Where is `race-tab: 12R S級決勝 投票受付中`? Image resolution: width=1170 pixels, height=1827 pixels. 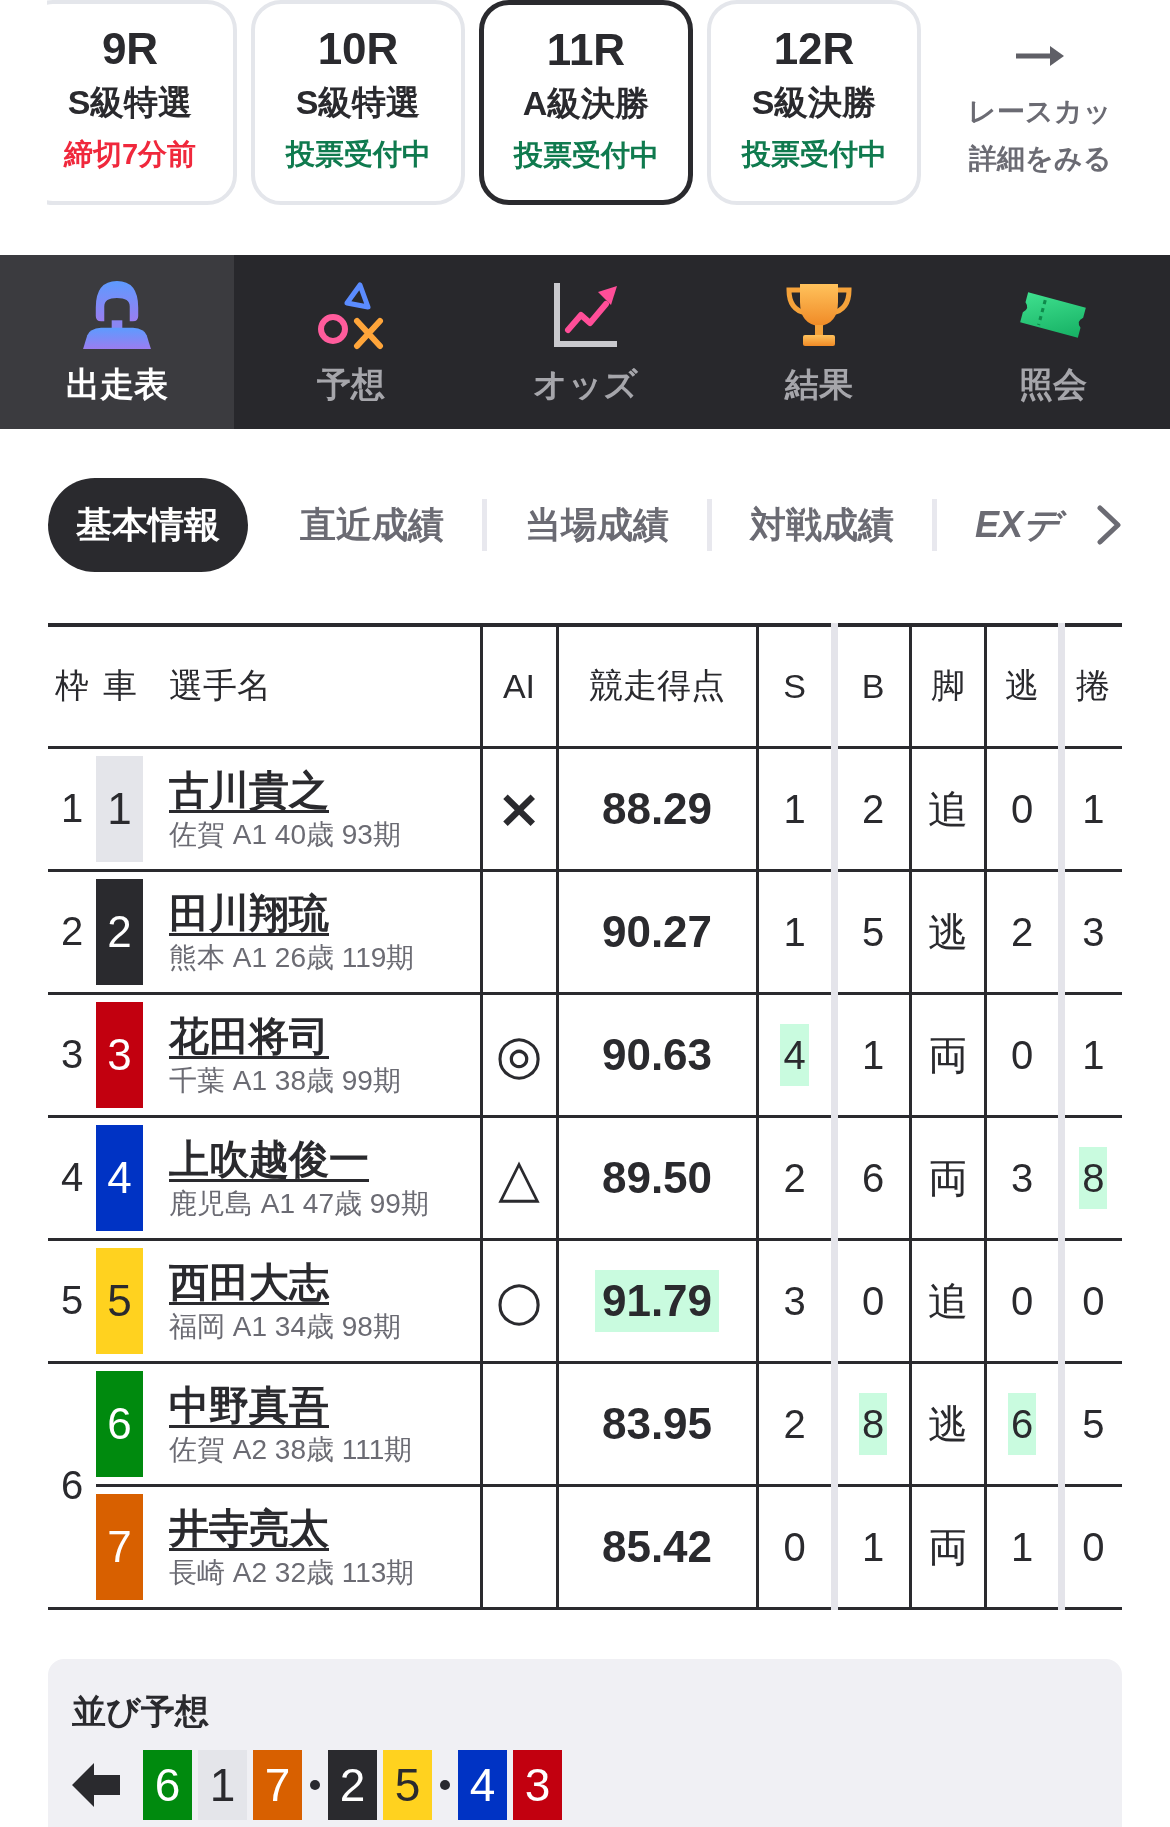
race-tab: 12R S級決勝 投票受付中 is located at coordinates (814, 102).